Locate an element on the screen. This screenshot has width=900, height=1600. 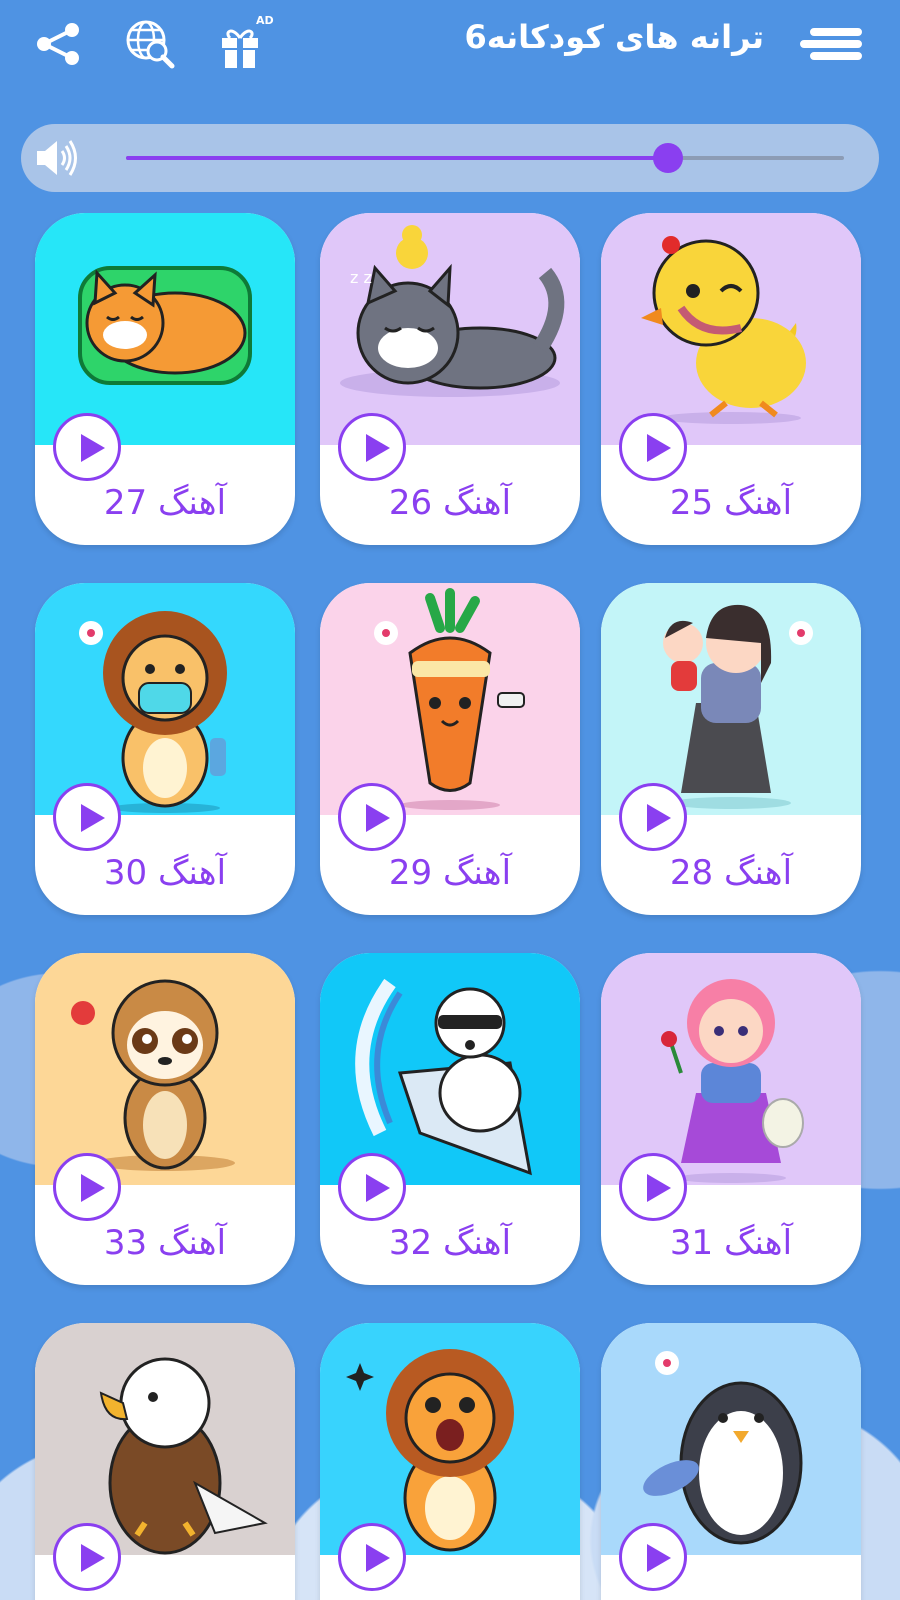
meerkat-illustration is located at coordinates (165, 1069).